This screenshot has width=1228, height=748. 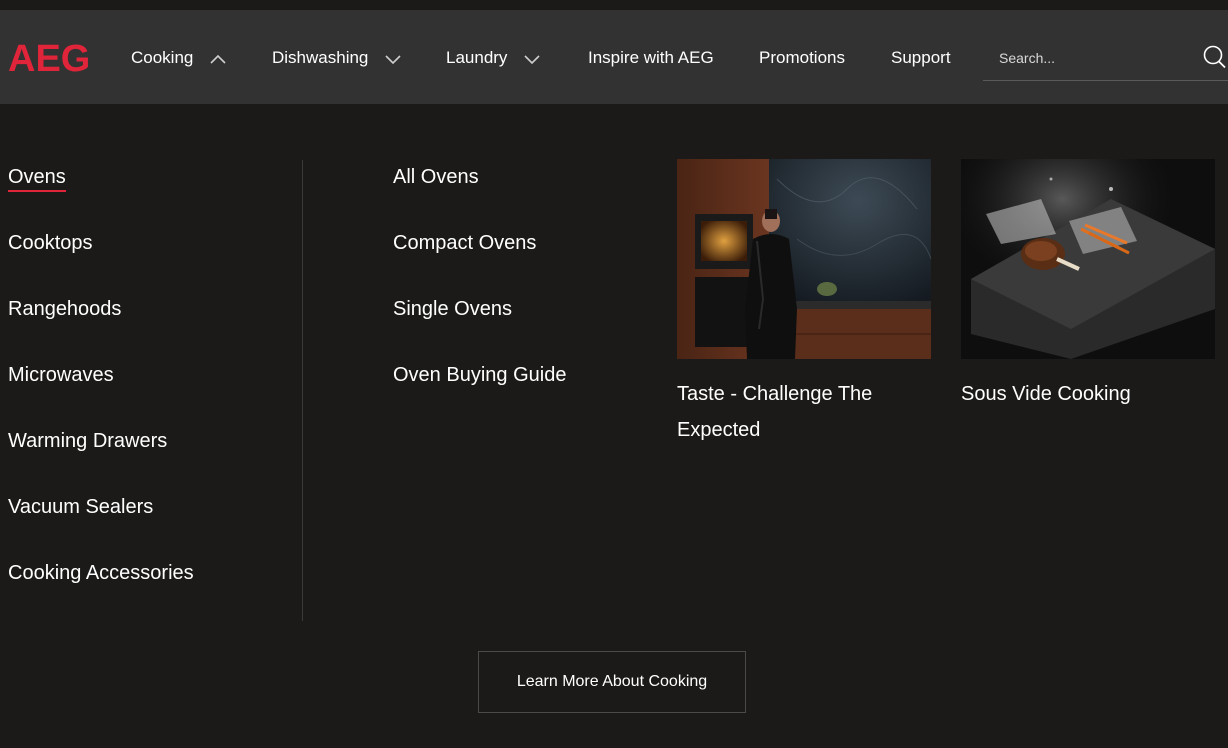 I want to click on subcategory-compact-ovens: Compact Ovens, so click(x=464, y=243).